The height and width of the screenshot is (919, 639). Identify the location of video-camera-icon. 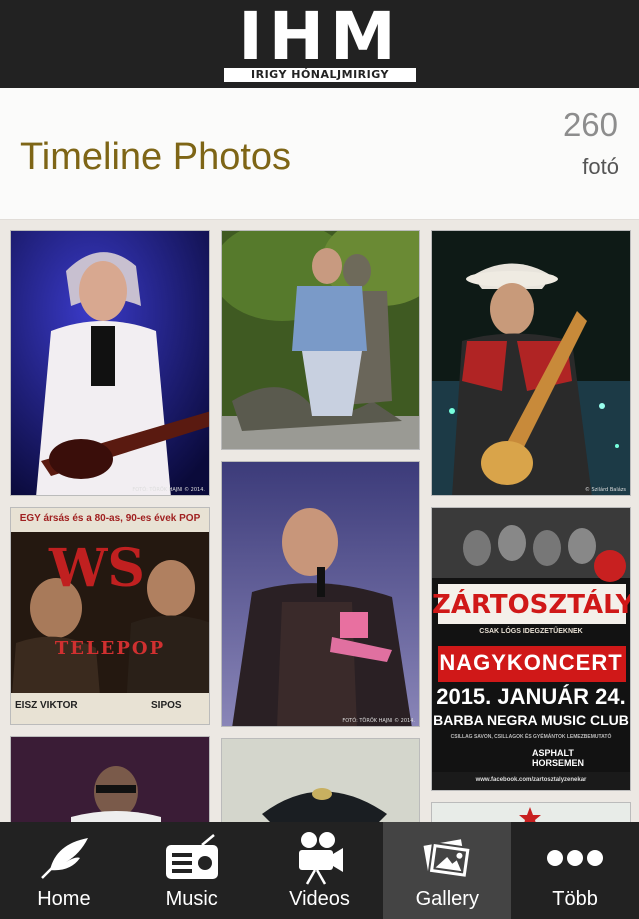
(320, 858).